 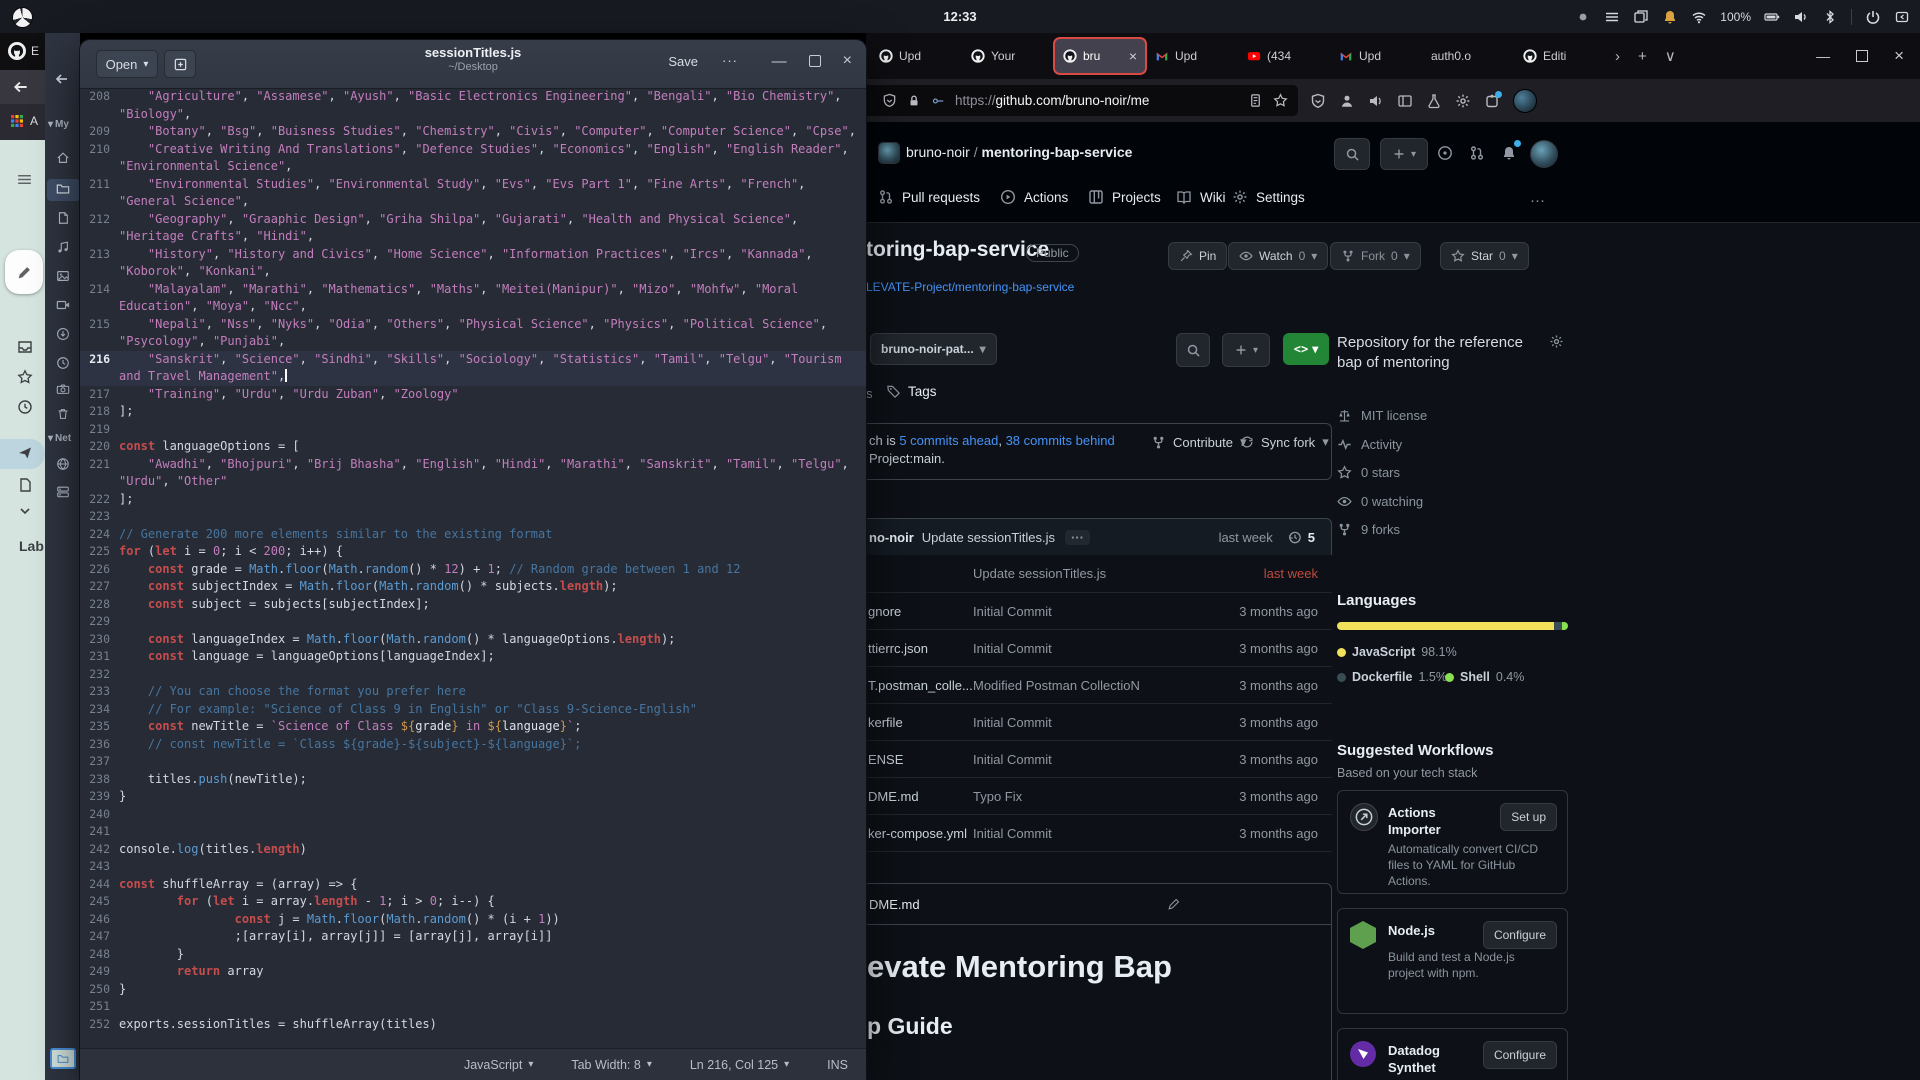 What do you see at coordinates (1801, 17) in the screenshot?
I see `volume-tray` at bounding box center [1801, 17].